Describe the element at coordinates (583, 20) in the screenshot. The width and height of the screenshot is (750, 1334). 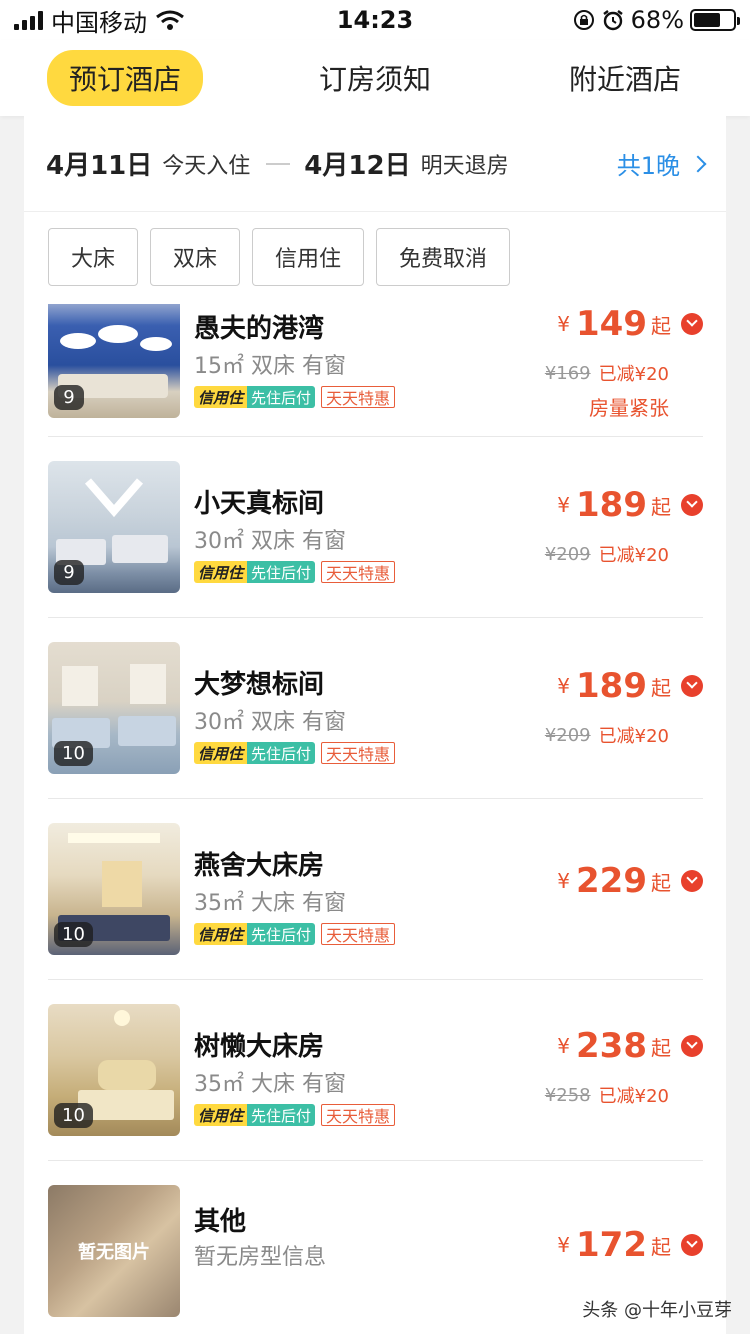
I see `rotation-lock-icon` at that location.